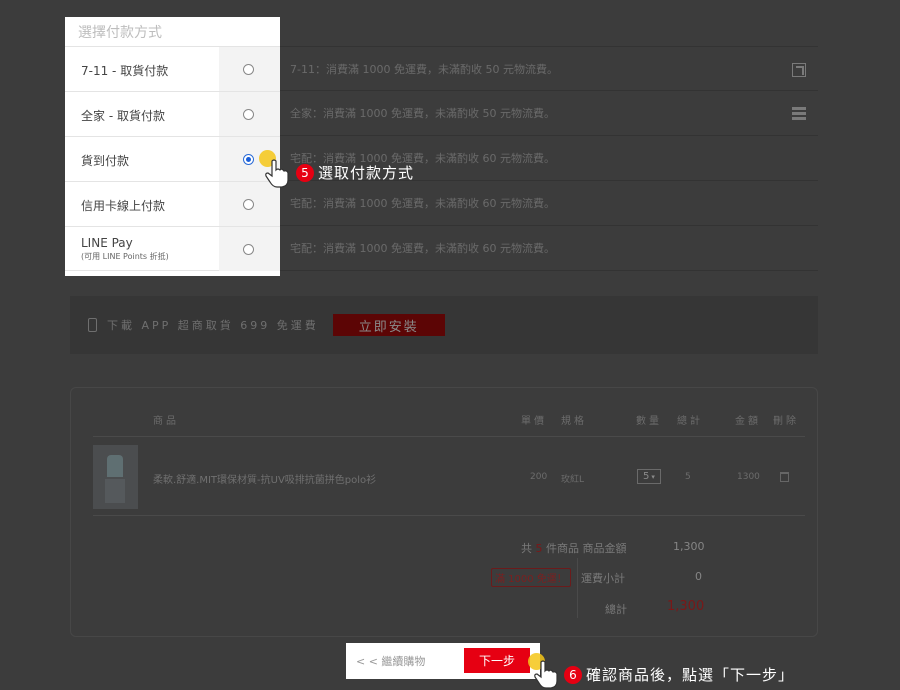 This screenshot has width=900, height=690. Describe the element at coordinates (92, 325) in the screenshot. I see `phone-icon` at that location.